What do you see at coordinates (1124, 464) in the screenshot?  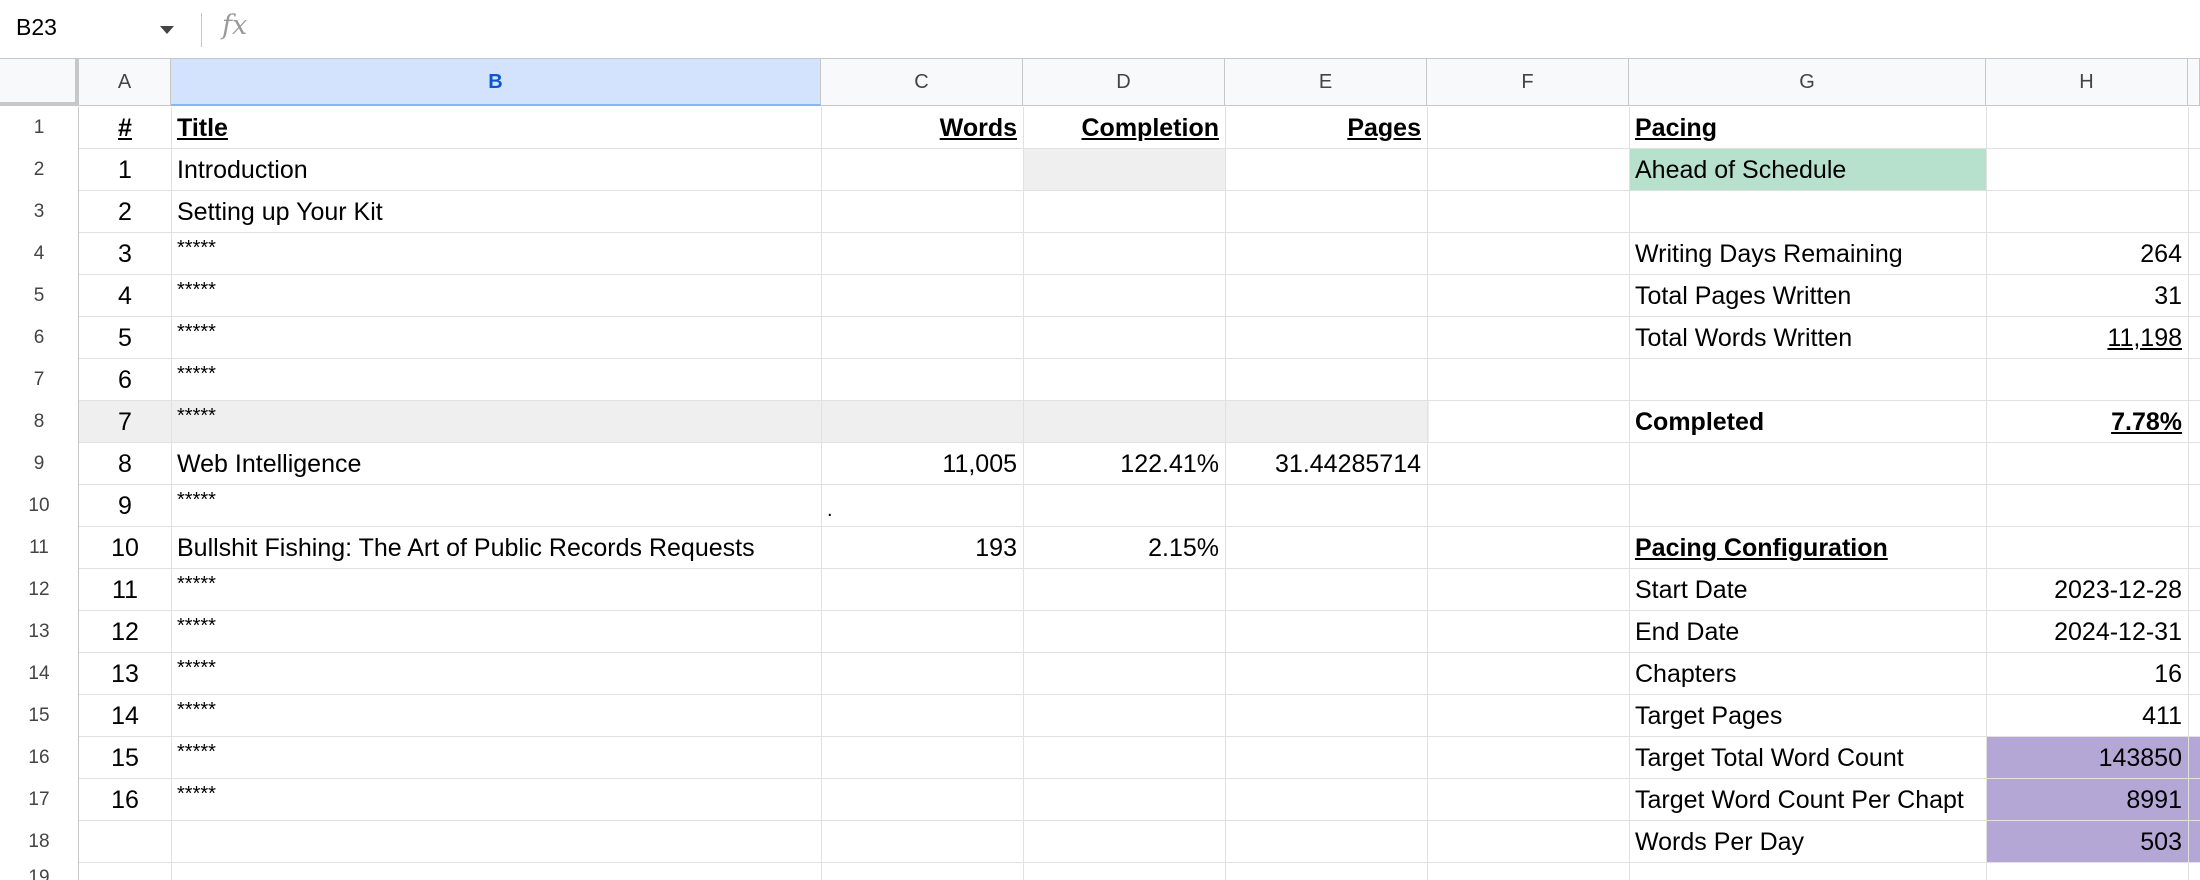 I see `chapter-completion: 122.41%` at bounding box center [1124, 464].